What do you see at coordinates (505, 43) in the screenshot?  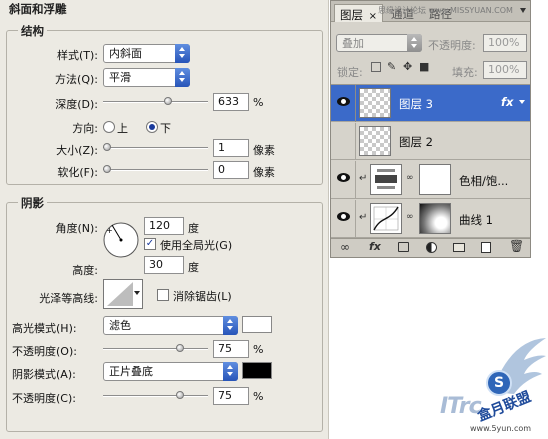 I see `opacity-input: 100%` at bounding box center [505, 43].